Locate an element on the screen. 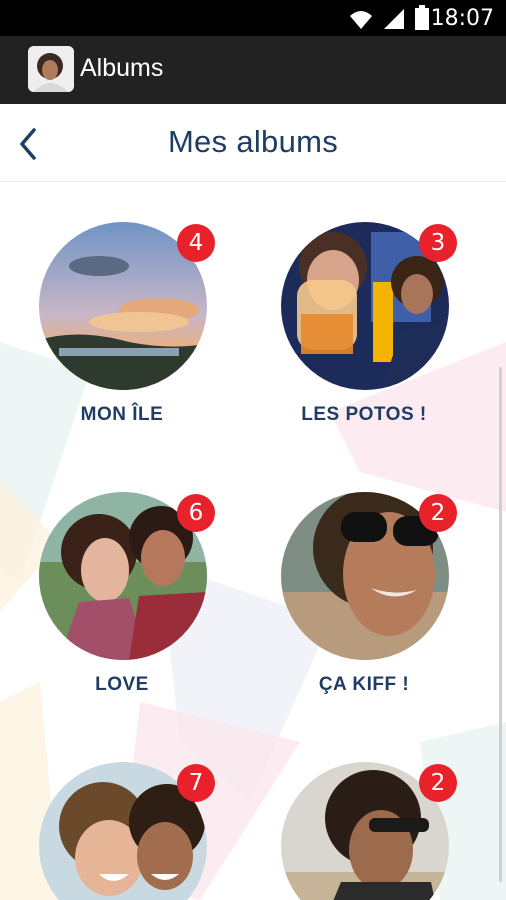  photo-count-badge: 7 is located at coordinates (196, 783).